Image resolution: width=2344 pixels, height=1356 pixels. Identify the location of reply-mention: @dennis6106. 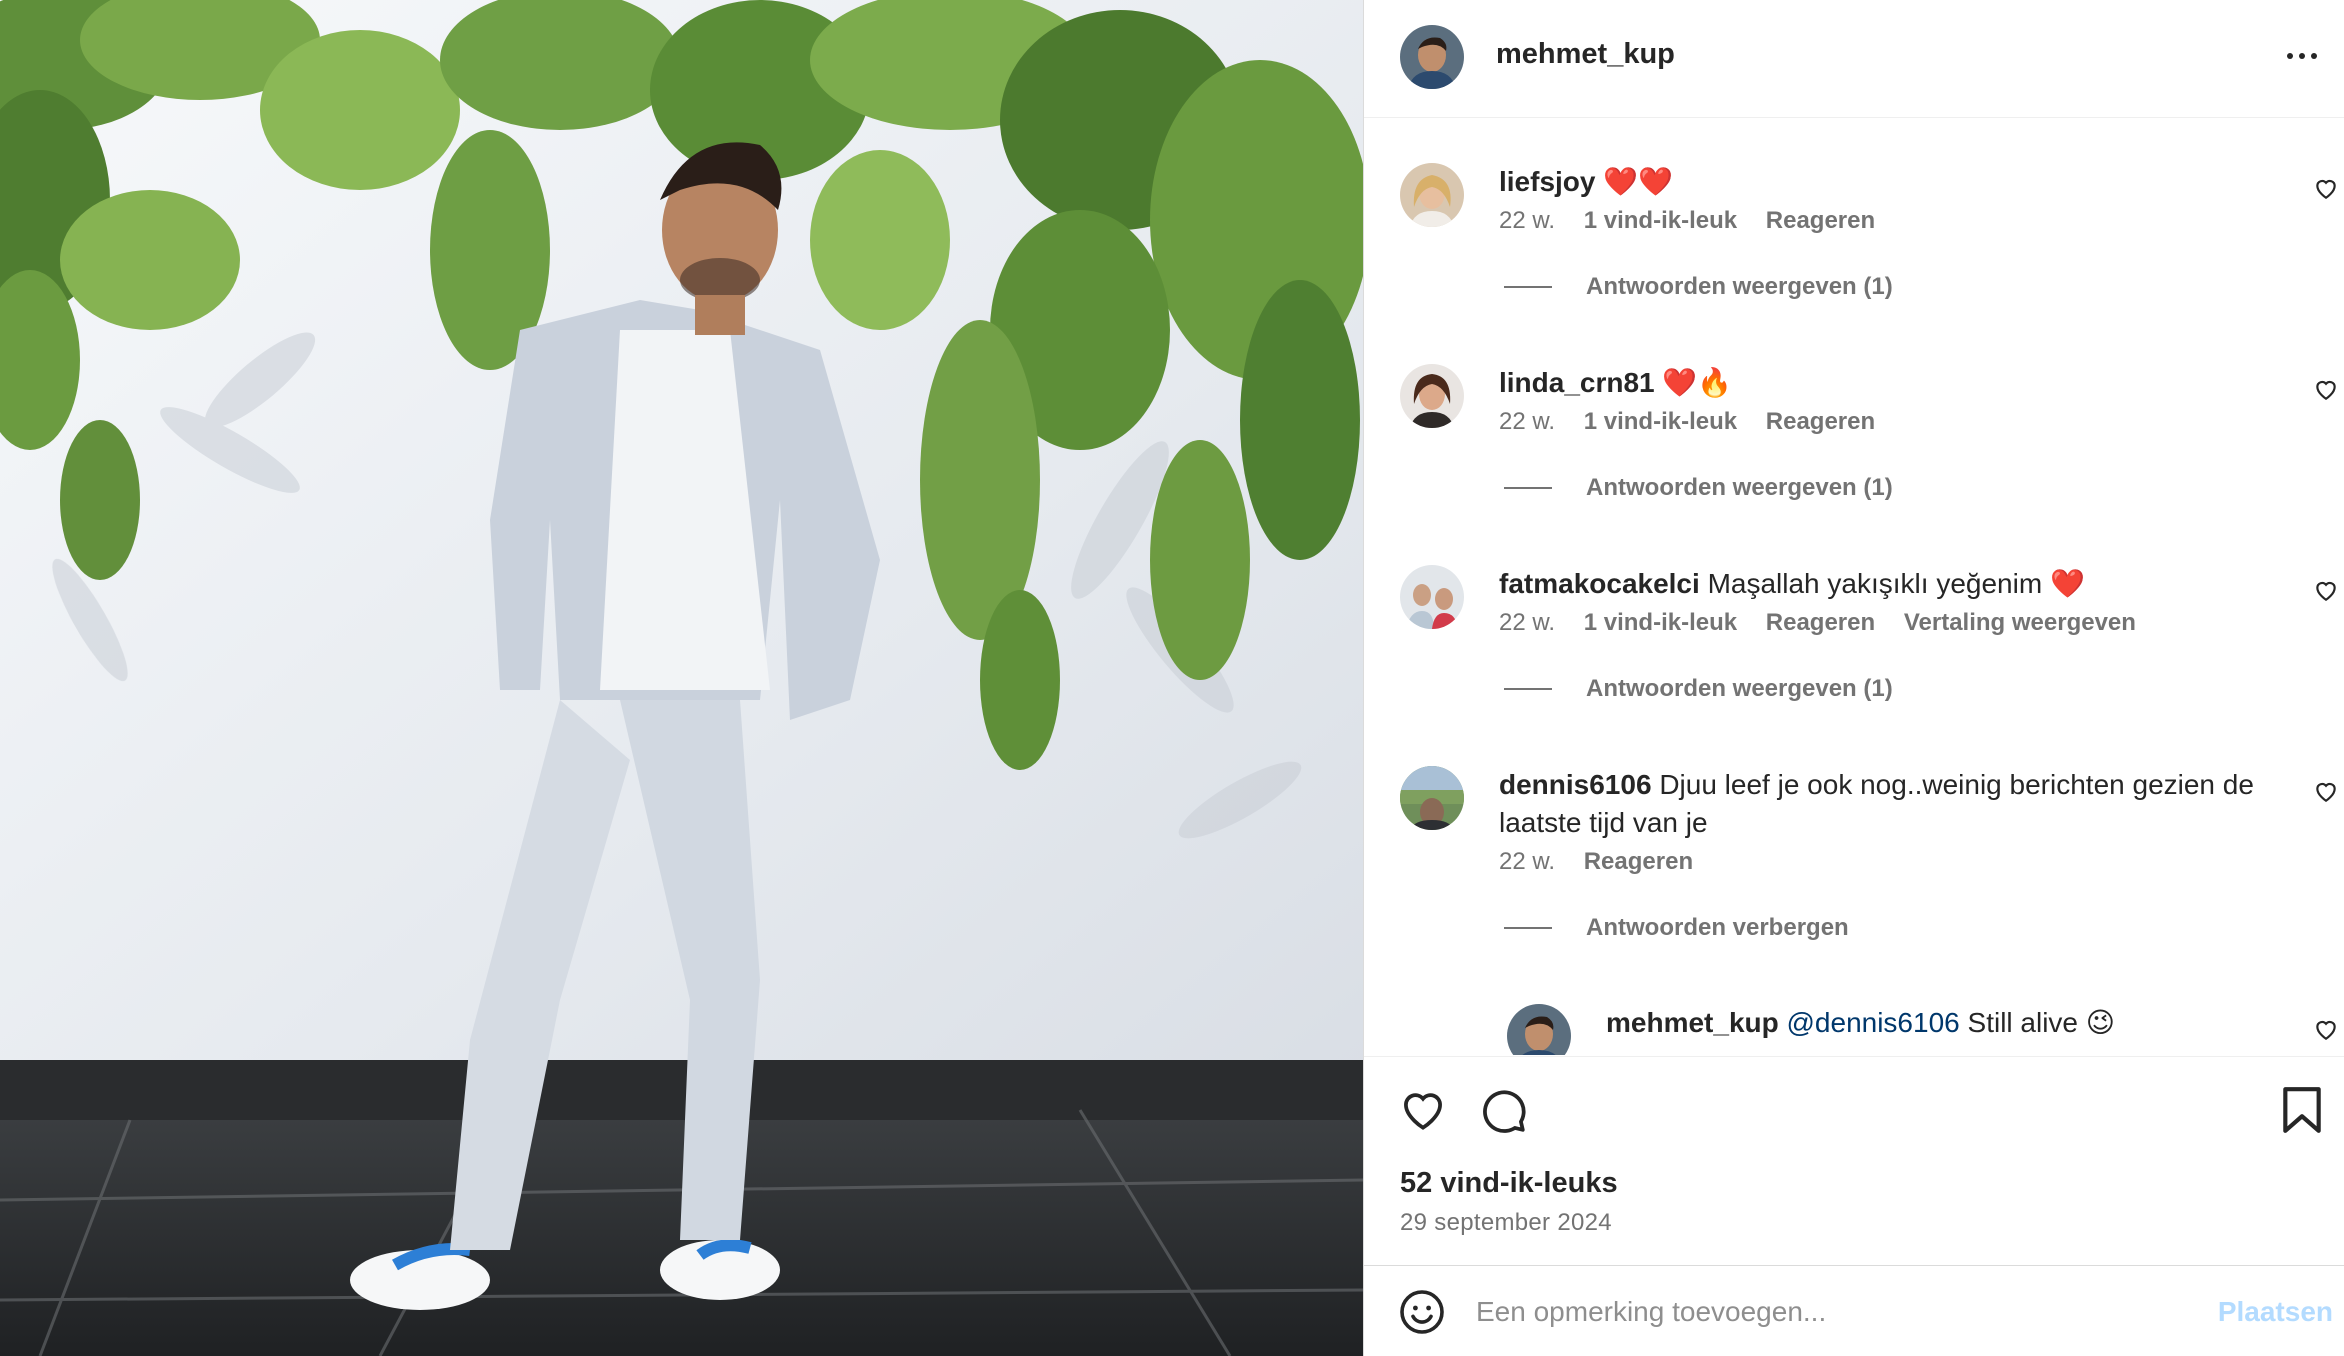
(1873, 1022).